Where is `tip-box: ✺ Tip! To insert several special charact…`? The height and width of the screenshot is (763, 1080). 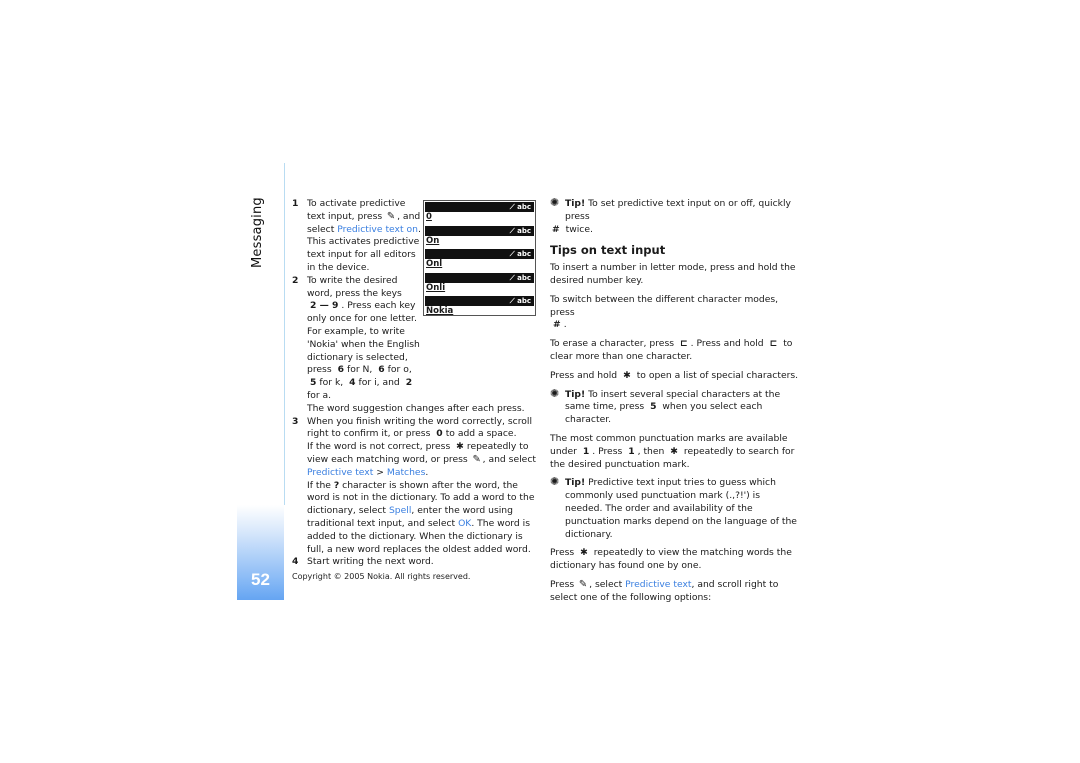
tip-box: ✺ Tip! To insert several special charact… is located at coordinates (665, 406).